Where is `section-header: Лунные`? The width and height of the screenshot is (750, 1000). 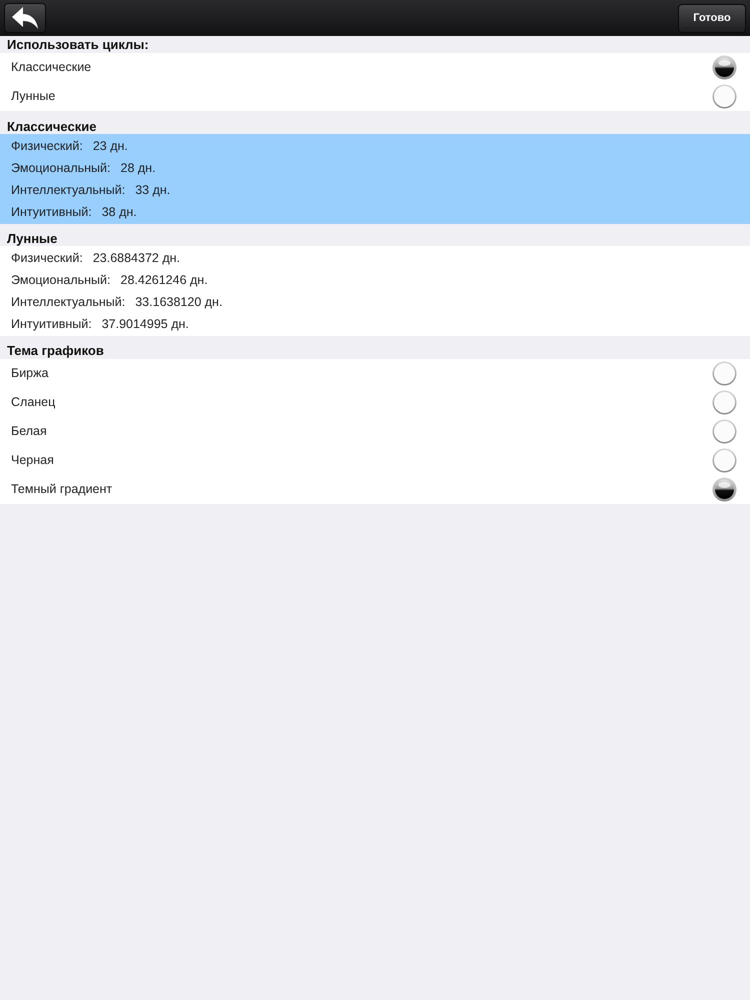
section-header: Лунные is located at coordinates (32, 238).